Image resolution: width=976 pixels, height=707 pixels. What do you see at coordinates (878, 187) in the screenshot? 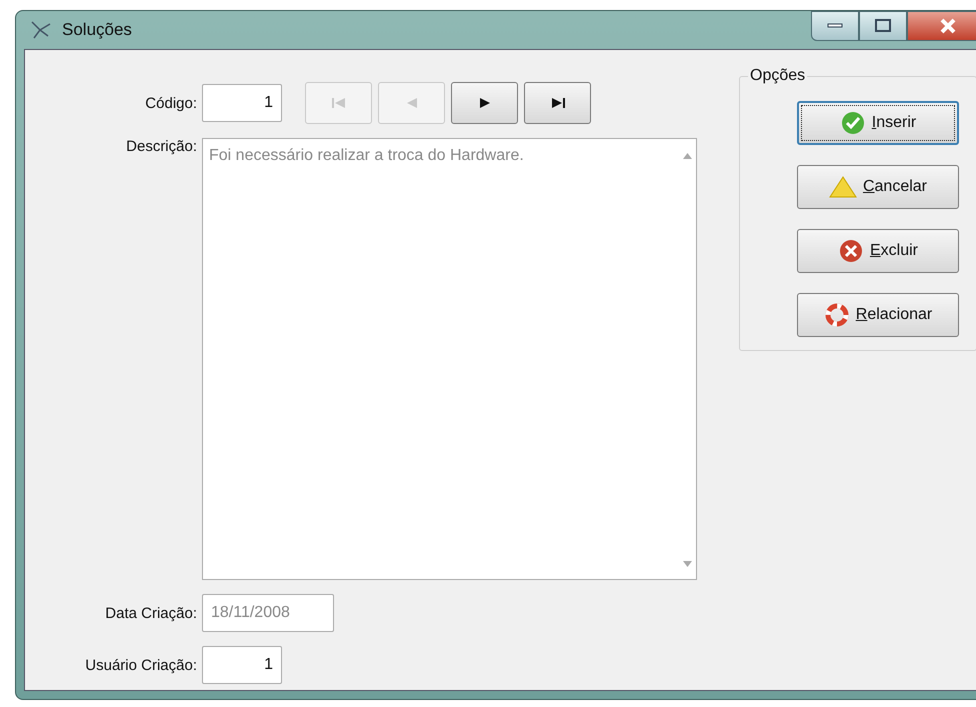
I see `action-button: Cancelar` at bounding box center [878, 187].